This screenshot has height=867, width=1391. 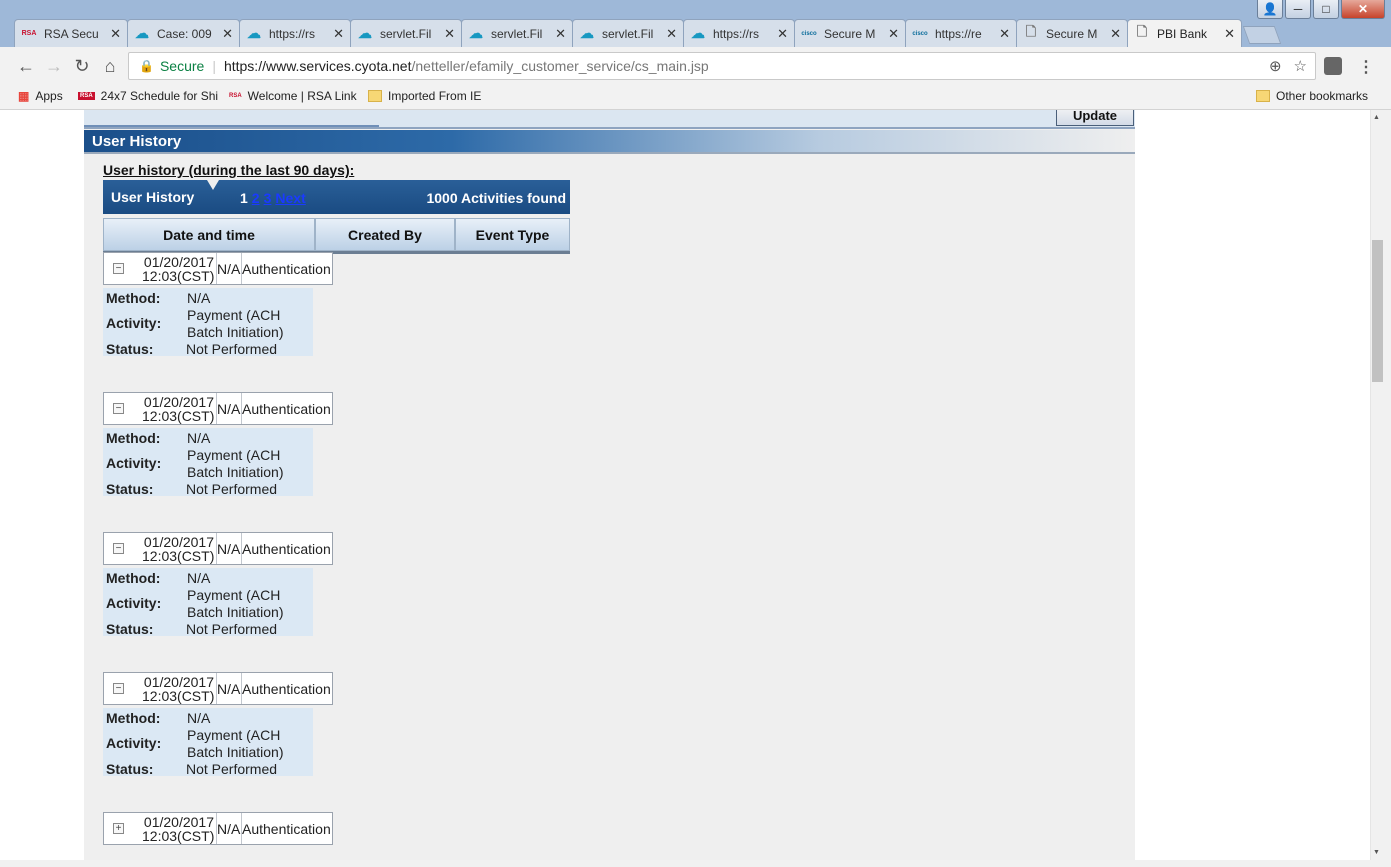 I want to click on secure-label: Secure, so click(x=182, y=66).